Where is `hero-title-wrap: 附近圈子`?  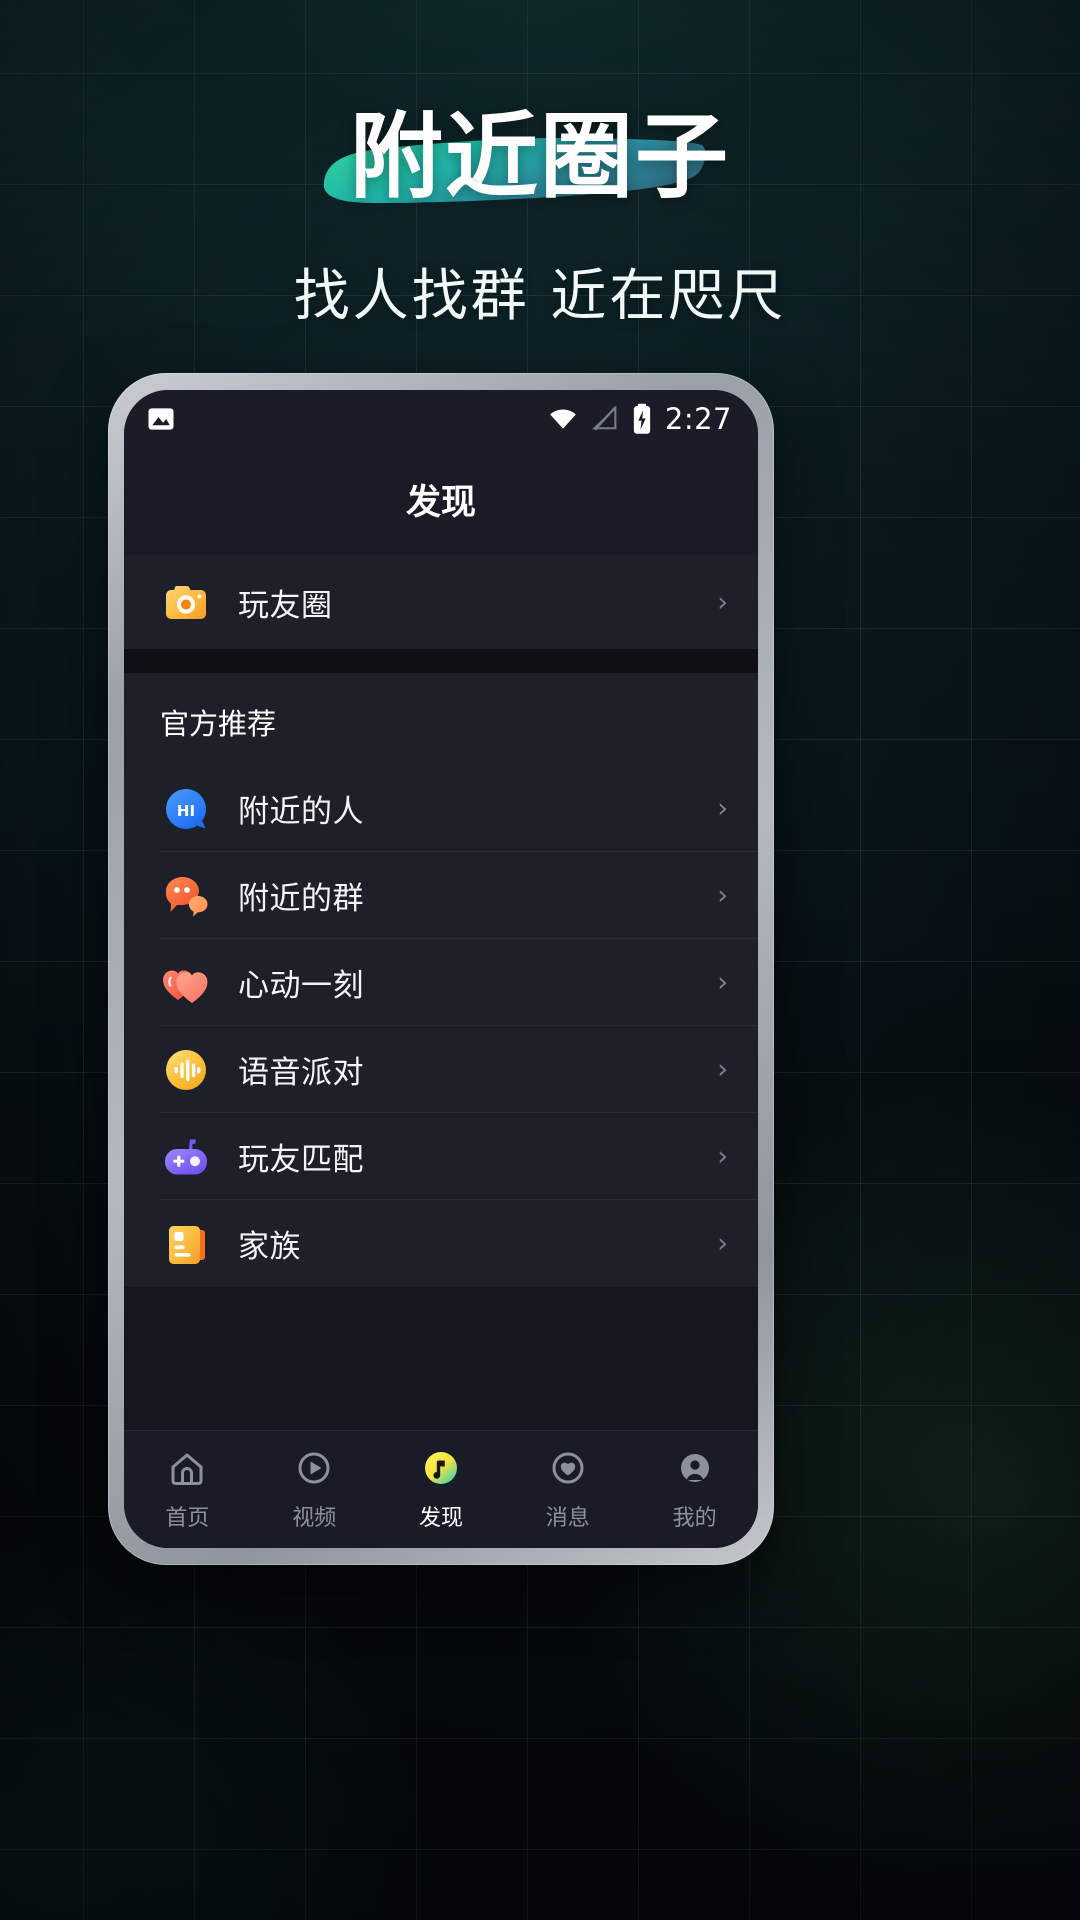 hero-title-wrap: 附近圈子 is located at coordinates (526, 157).